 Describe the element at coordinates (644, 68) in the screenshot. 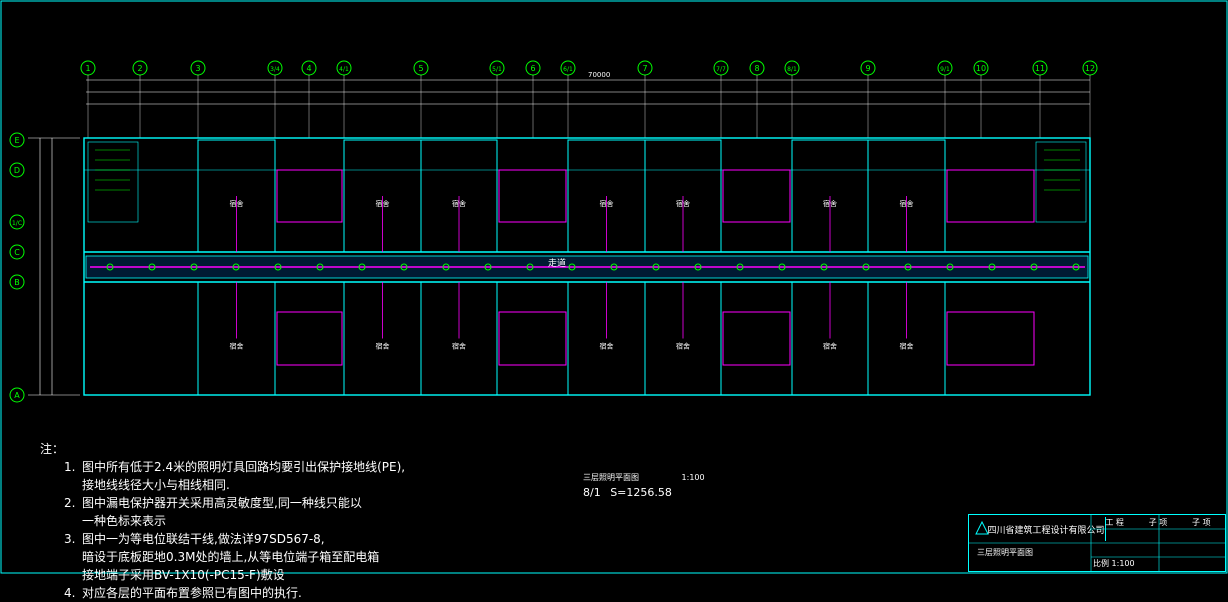

I see `axis-label: 7` at that location.